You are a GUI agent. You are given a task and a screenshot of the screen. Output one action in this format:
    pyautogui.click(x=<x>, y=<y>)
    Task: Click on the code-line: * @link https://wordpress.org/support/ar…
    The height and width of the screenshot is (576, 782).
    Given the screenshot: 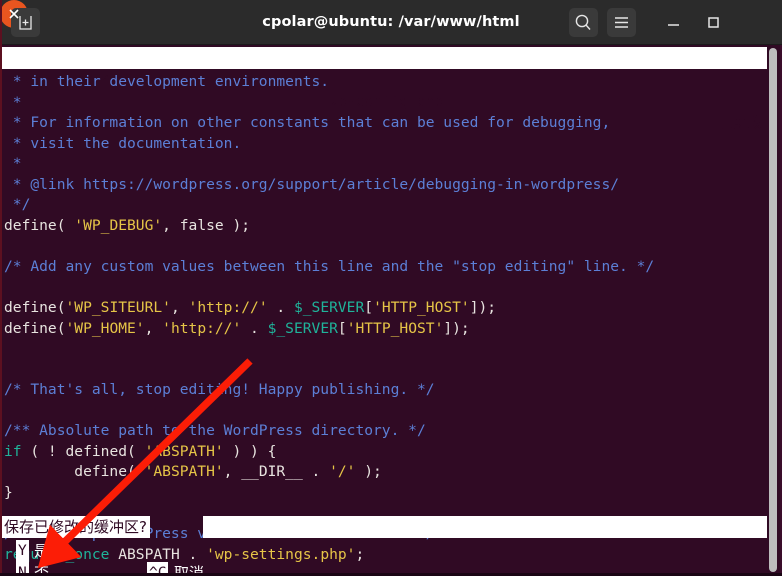 What is the action you would take?
    pyautogui.click(x=386, y=185)
    